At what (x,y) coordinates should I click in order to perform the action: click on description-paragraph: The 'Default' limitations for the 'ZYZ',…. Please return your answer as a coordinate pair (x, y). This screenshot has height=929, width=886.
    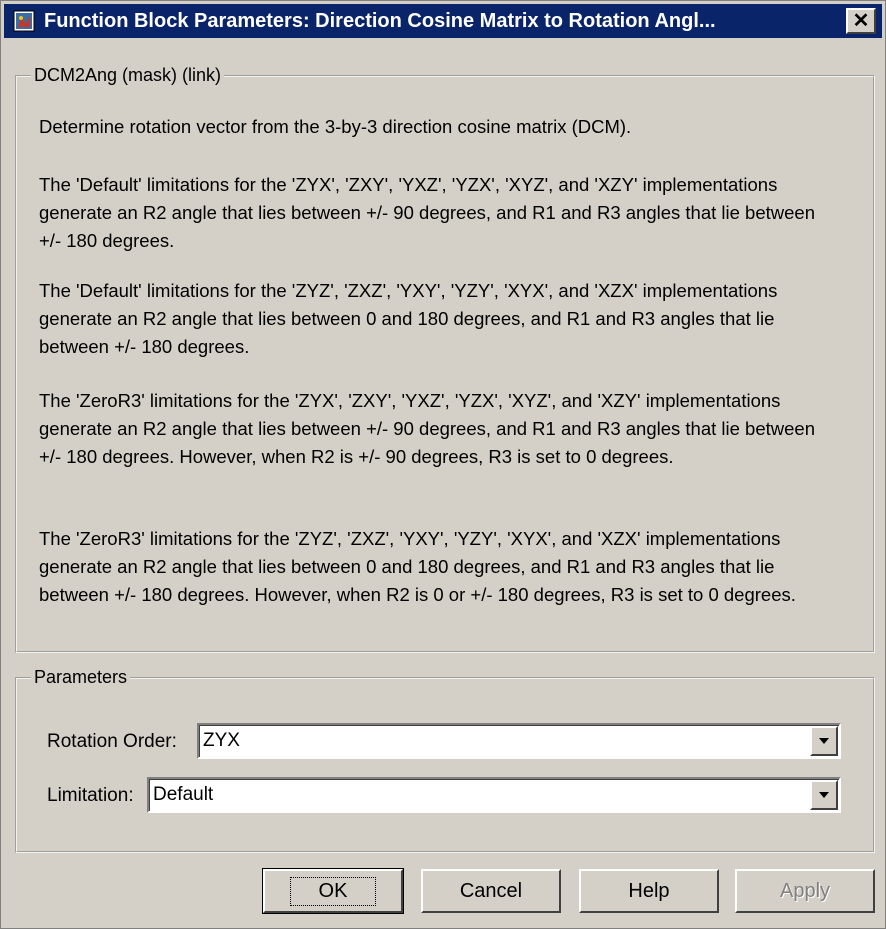
    Looking at the image, I should click on (408, 318).